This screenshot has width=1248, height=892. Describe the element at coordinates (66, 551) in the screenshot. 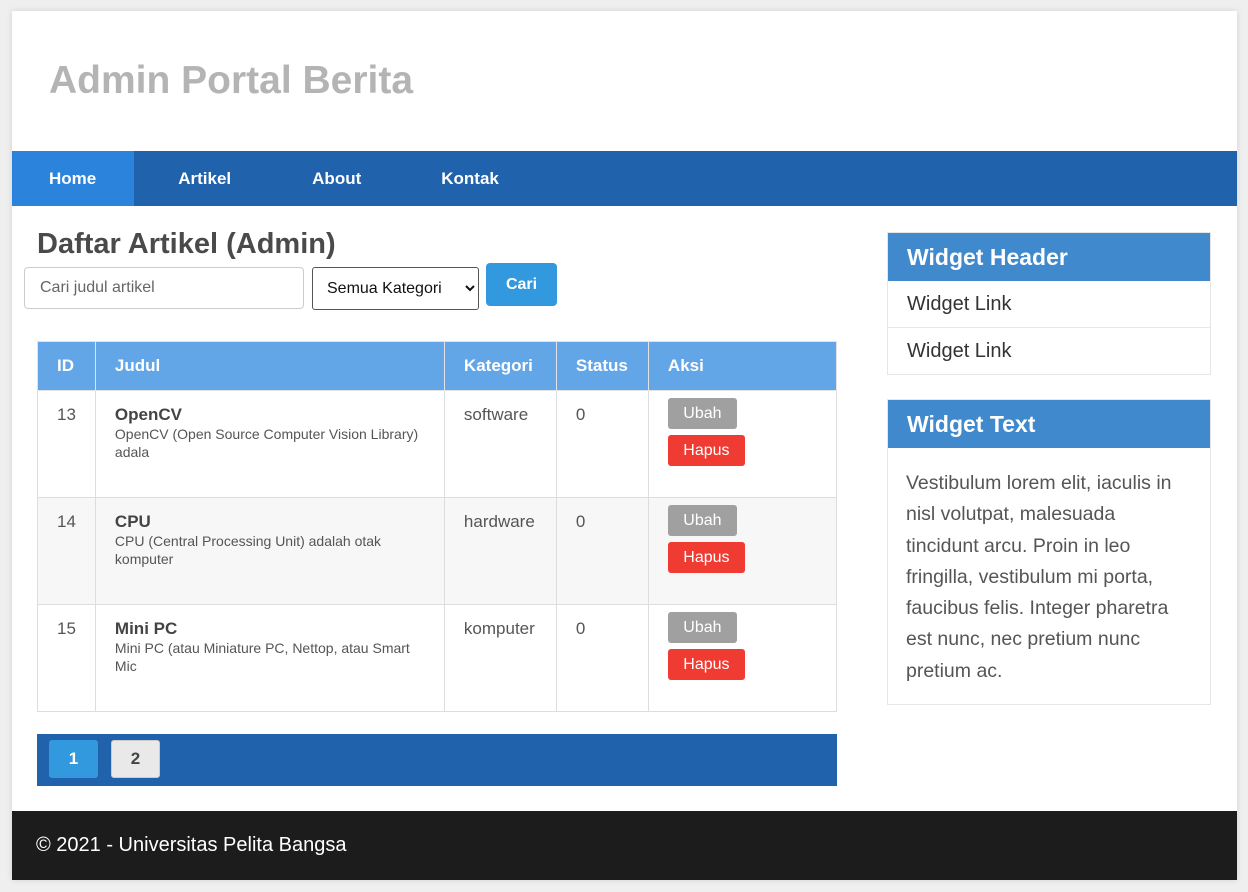

I see `cell-id: 14` at that location.